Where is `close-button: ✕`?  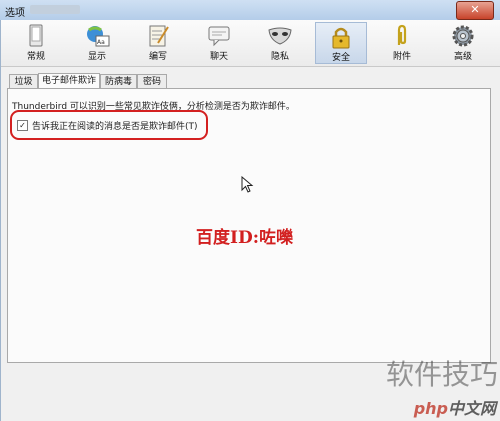 close-button: ✕ is located at coordinates (475, 10).